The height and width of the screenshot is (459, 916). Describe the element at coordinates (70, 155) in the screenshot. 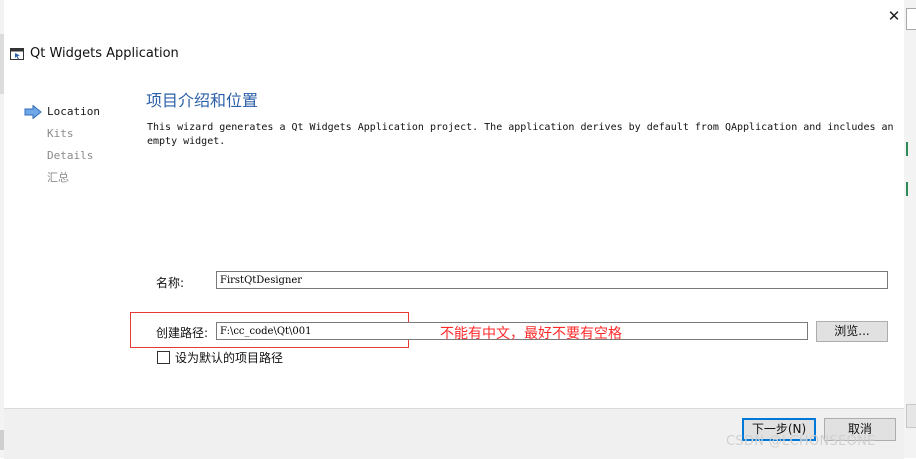

I see `step-label: Details` at that location.